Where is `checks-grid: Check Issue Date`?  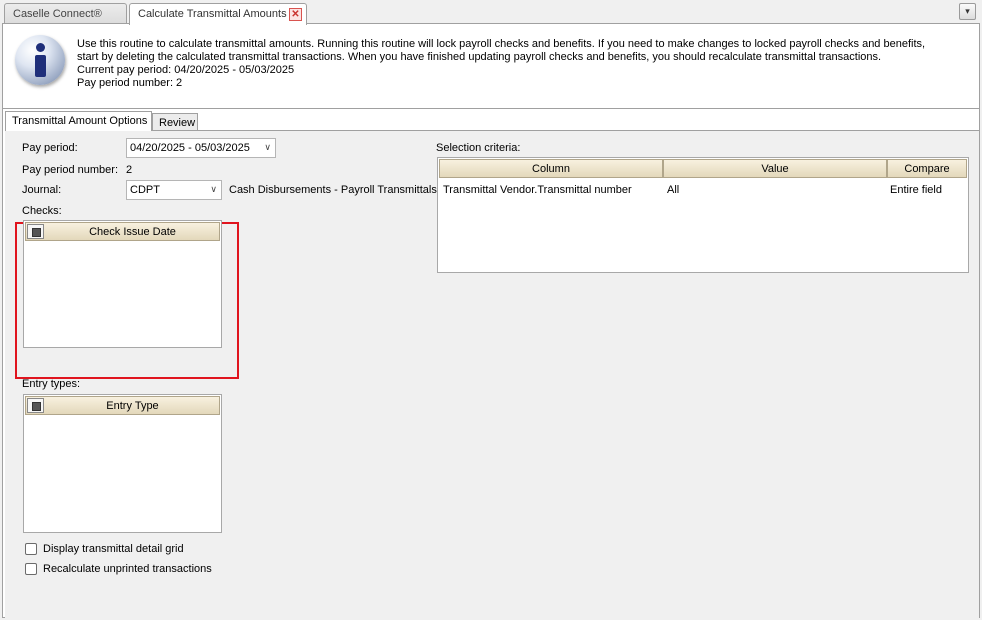
checks-grid: Check Issue Date is located at coordinates (122, 284).